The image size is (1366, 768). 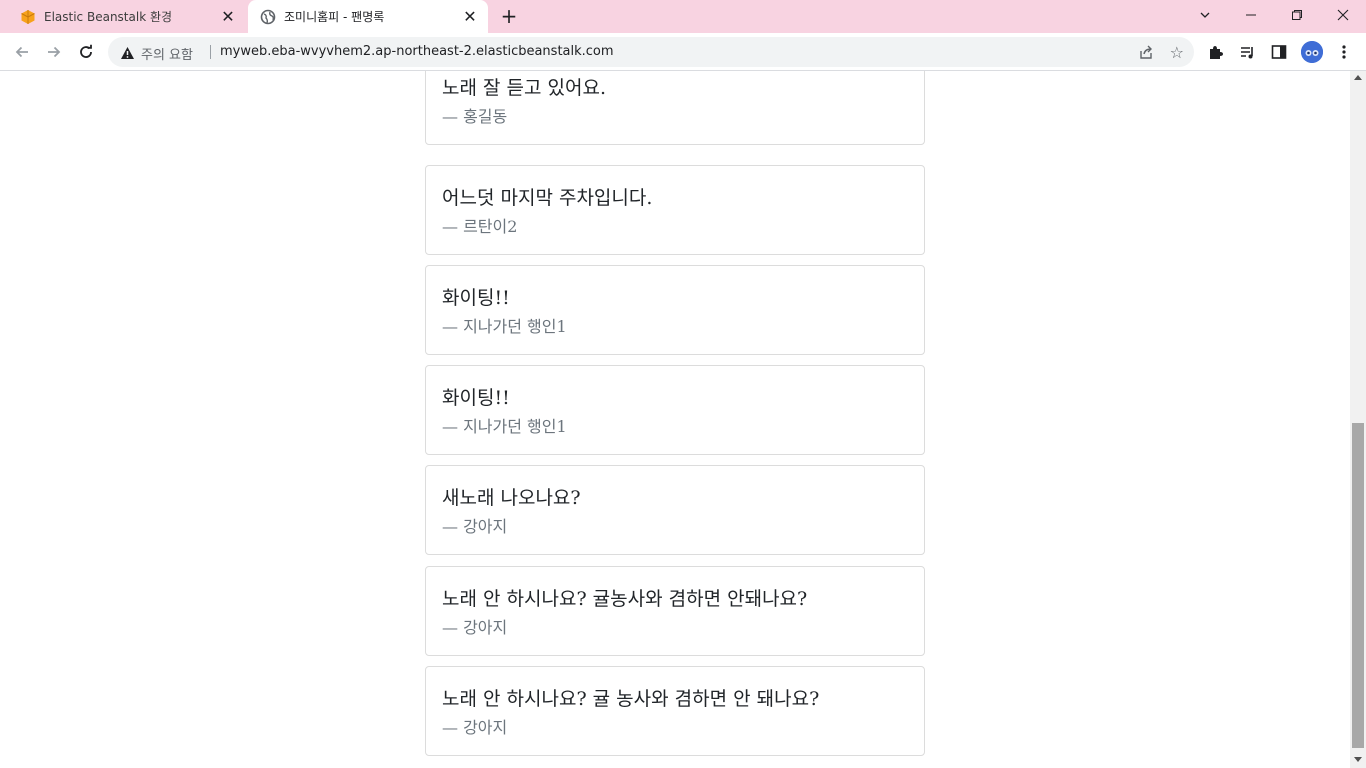 I want to click on menu-kebab-icon, so click(x=1344, y=52).